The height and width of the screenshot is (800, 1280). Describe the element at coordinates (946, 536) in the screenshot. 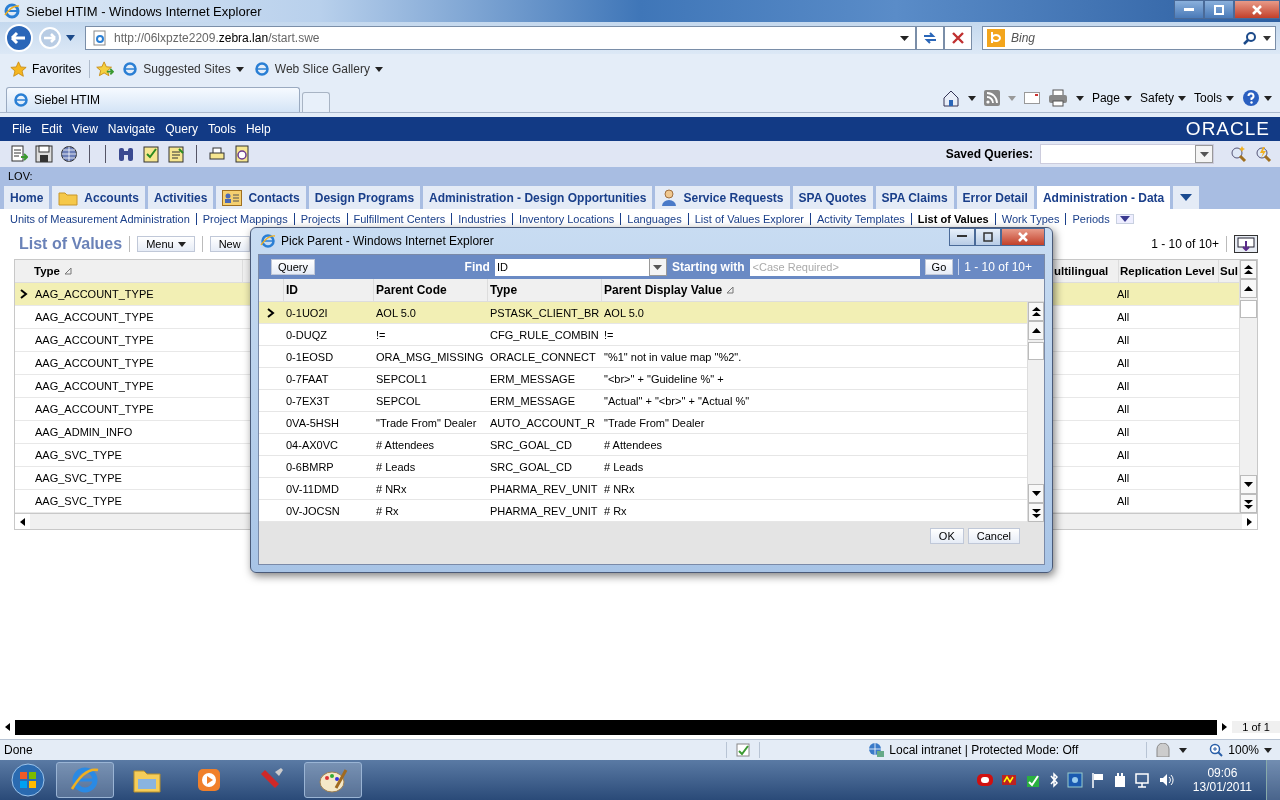

I see `ok-button: OK` at that location.